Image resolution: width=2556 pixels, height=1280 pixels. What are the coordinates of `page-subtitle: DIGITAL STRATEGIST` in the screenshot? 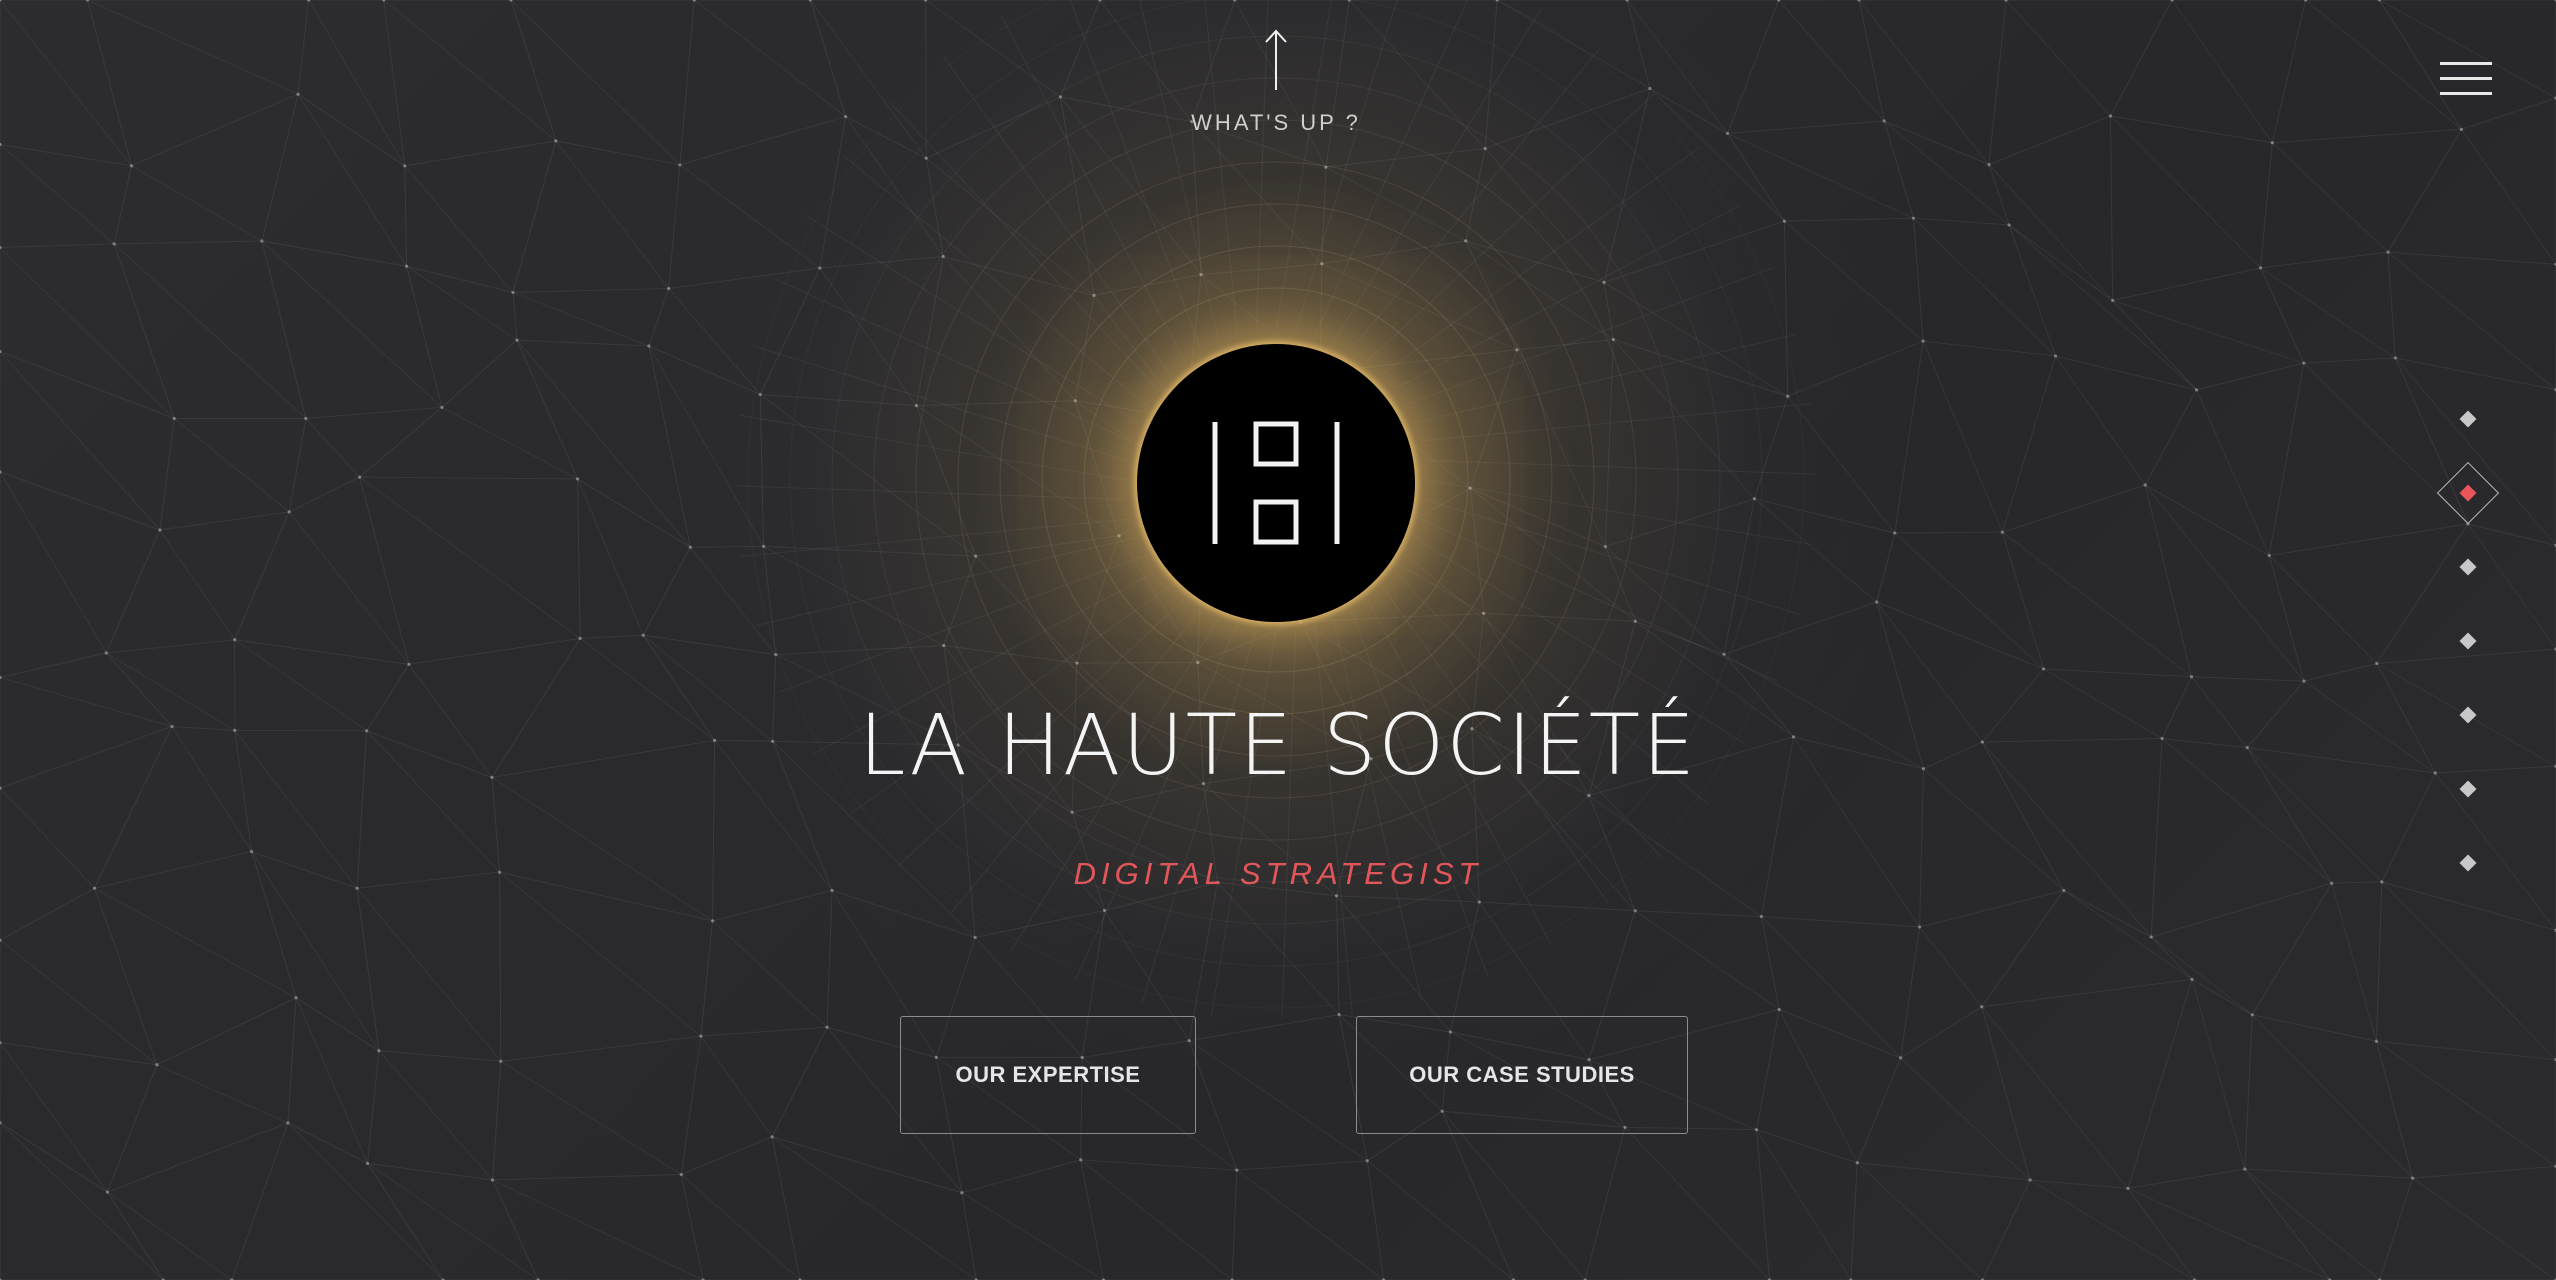 It's located at (1278, 873).